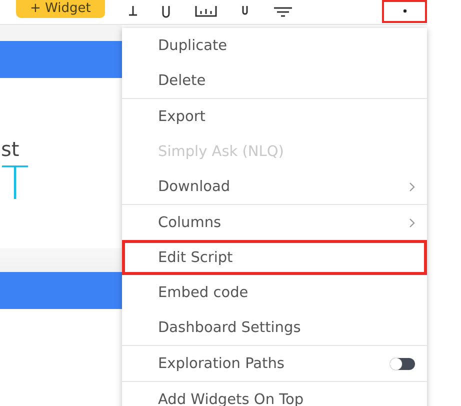  What do you see at coordinates (274, 364) in the screenshot?
I see `menu-item: Exploration Paths` at bounding box center [274, 364].